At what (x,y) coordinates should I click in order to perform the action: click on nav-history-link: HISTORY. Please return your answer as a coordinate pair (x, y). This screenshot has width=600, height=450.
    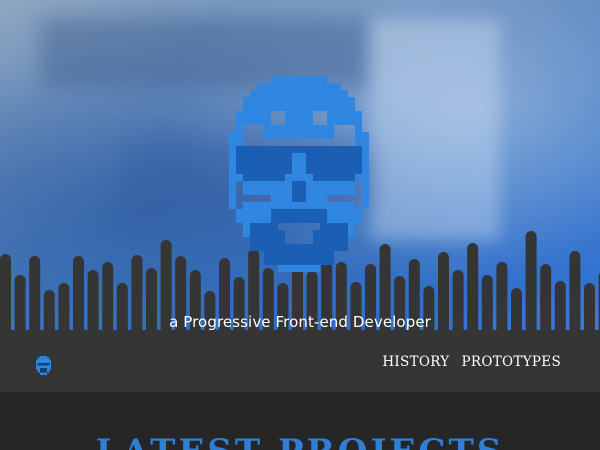
    Looking at the image, I should click on (415, 362).